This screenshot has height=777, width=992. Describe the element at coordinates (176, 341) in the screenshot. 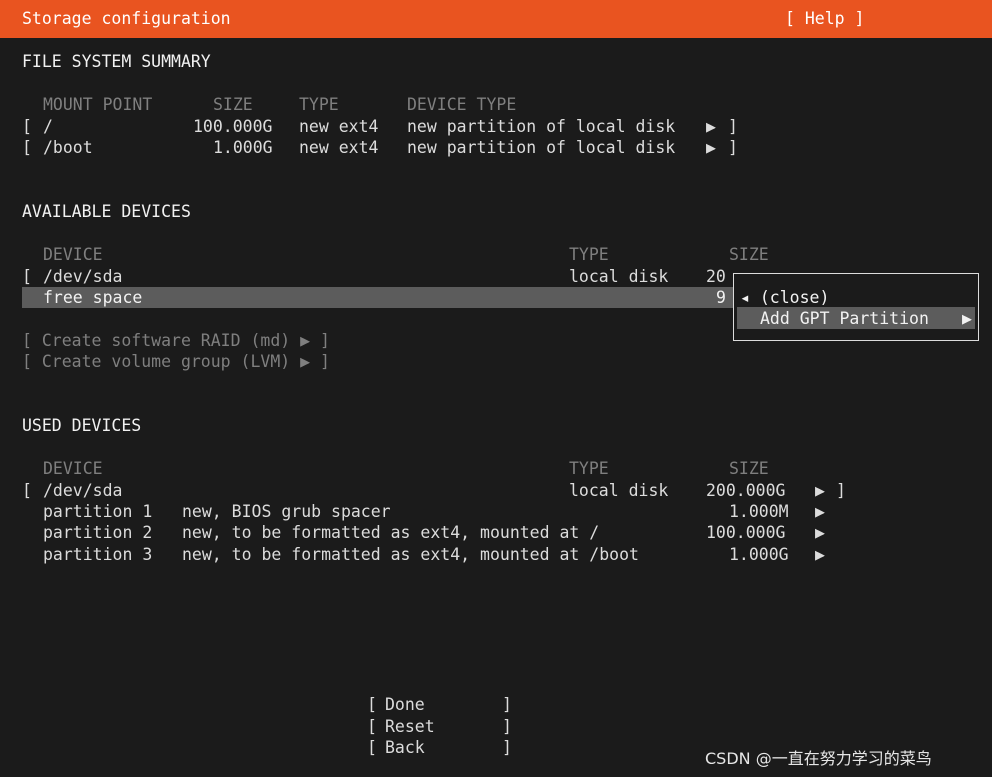

I see `create-raid-button: [ Create software RAID (md) ▶ ]` at that location.